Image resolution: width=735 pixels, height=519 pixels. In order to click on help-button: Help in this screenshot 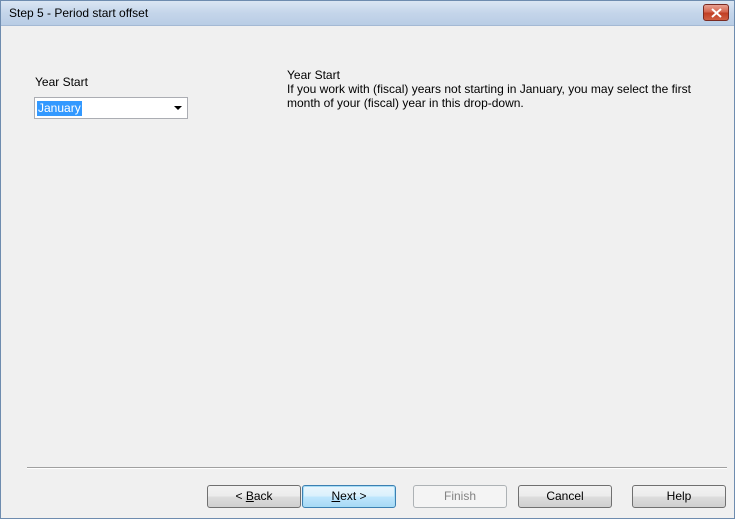, I will do `click(679, 496)`.